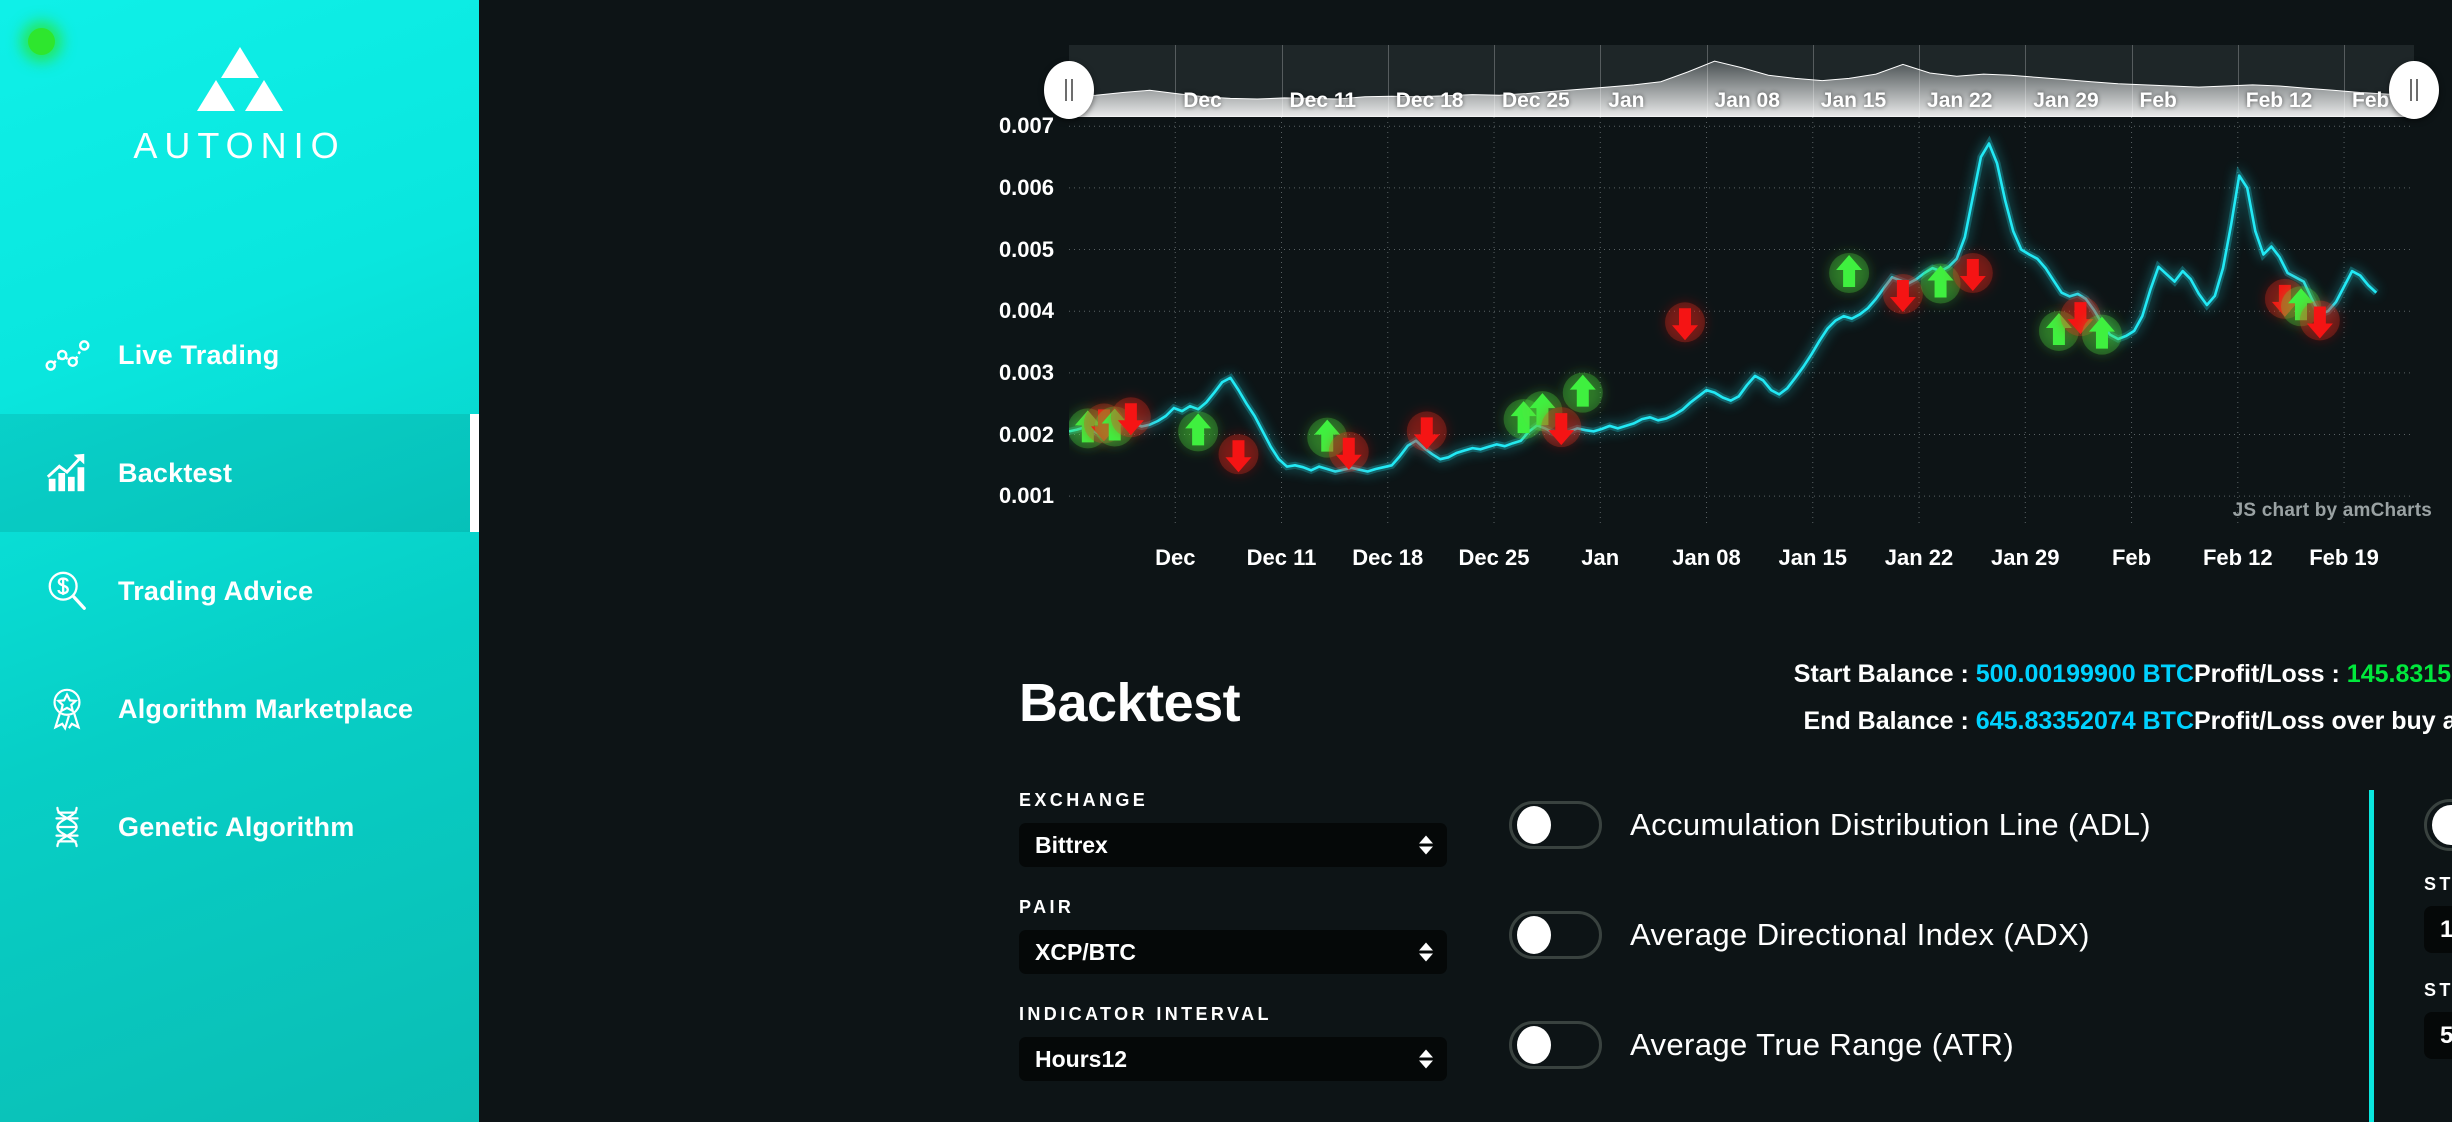  I want to click on end-balance-value: 645.83352074 BTC, so click(2084, 721).